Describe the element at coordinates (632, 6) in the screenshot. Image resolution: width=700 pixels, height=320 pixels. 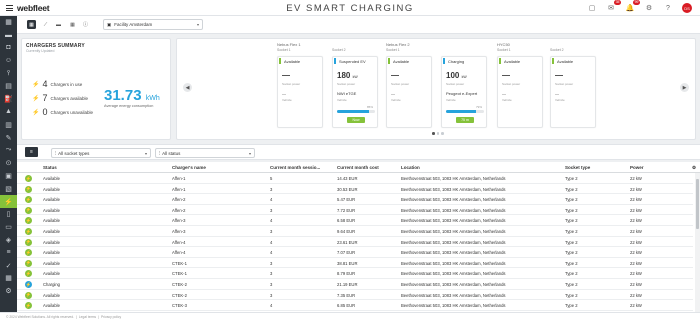
I see `alerts-icon: 🔔 99` at that location.